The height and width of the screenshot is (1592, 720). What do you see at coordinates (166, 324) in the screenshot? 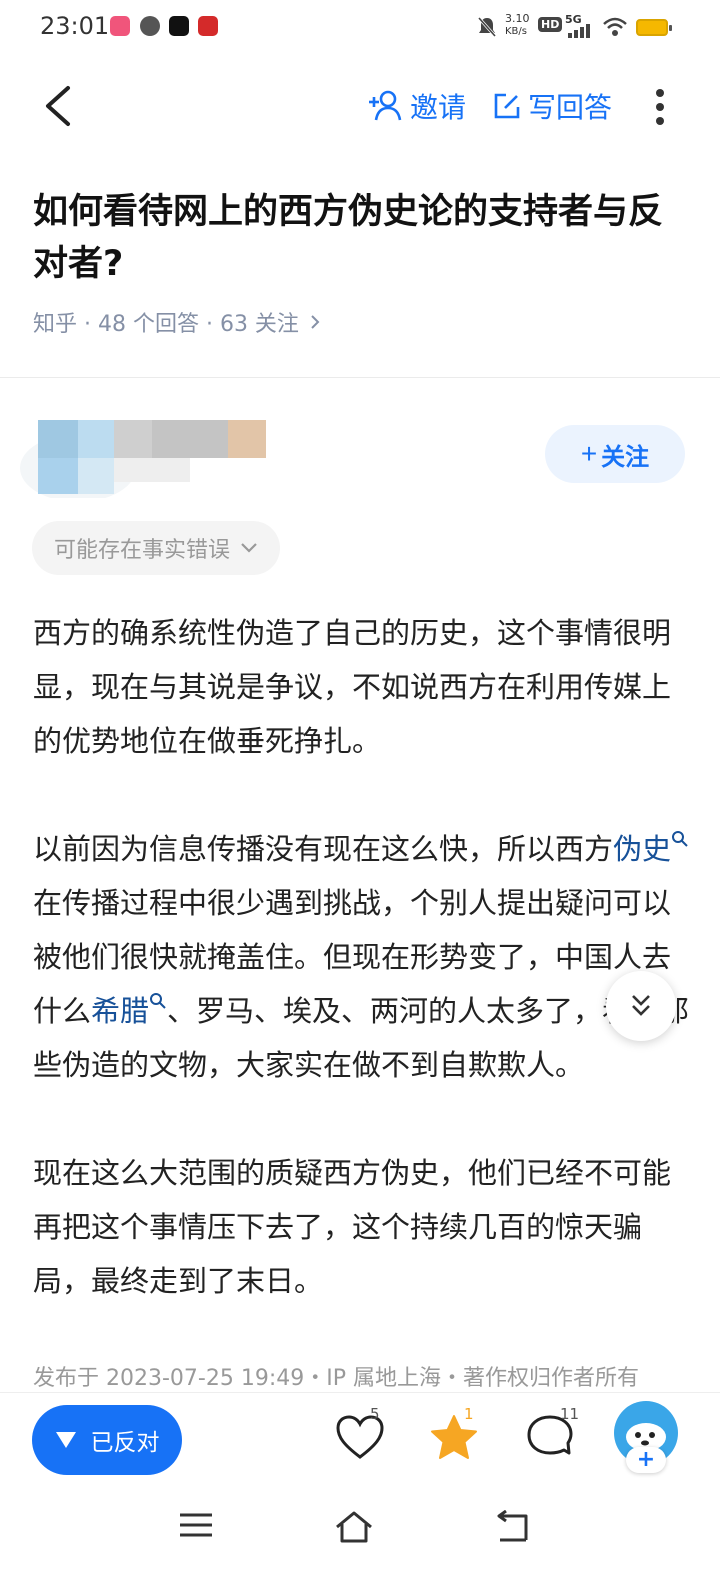
I see `question-meta-text: 知乎 · 48 个回答 · 63 关注` at bounding box center [166, 324].